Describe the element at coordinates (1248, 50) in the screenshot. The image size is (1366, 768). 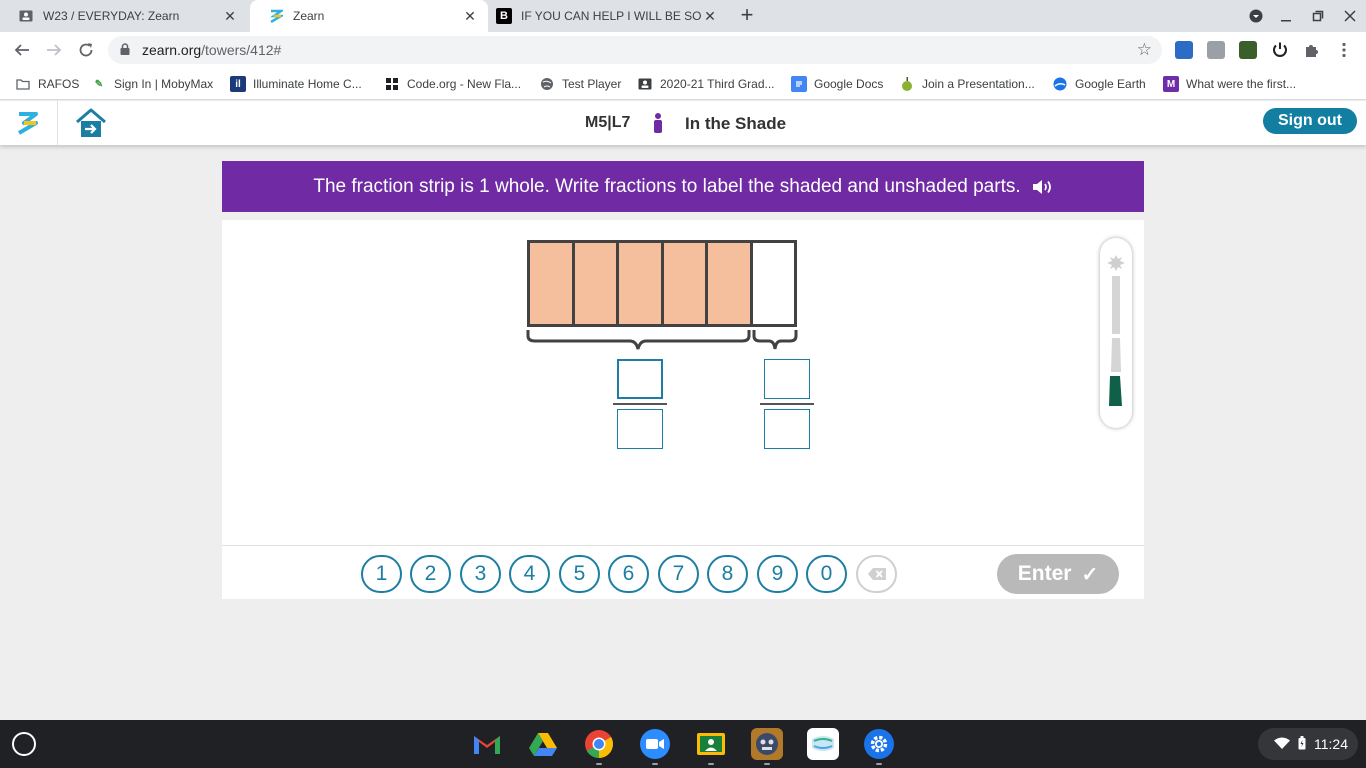
I see `extension-green-icon` at that location.